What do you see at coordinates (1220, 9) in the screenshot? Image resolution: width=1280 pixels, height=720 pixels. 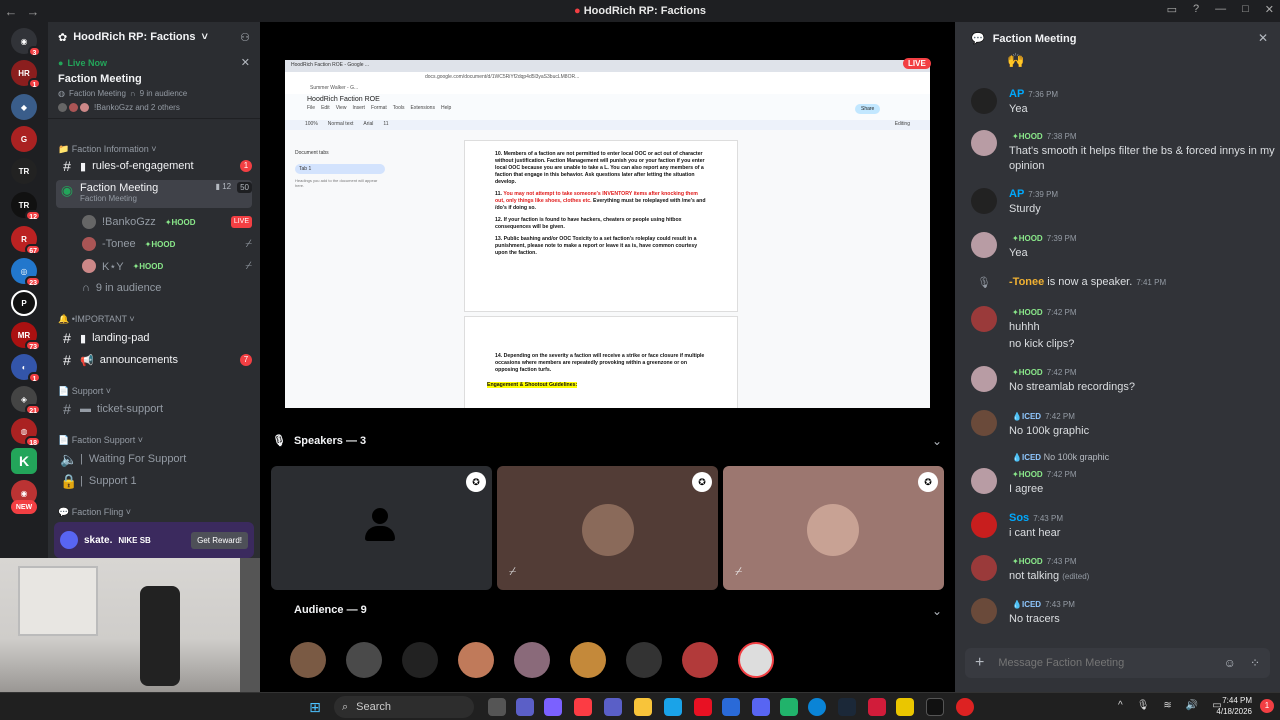 I see `minimize-button: —` at bounding box center [1220, 9].